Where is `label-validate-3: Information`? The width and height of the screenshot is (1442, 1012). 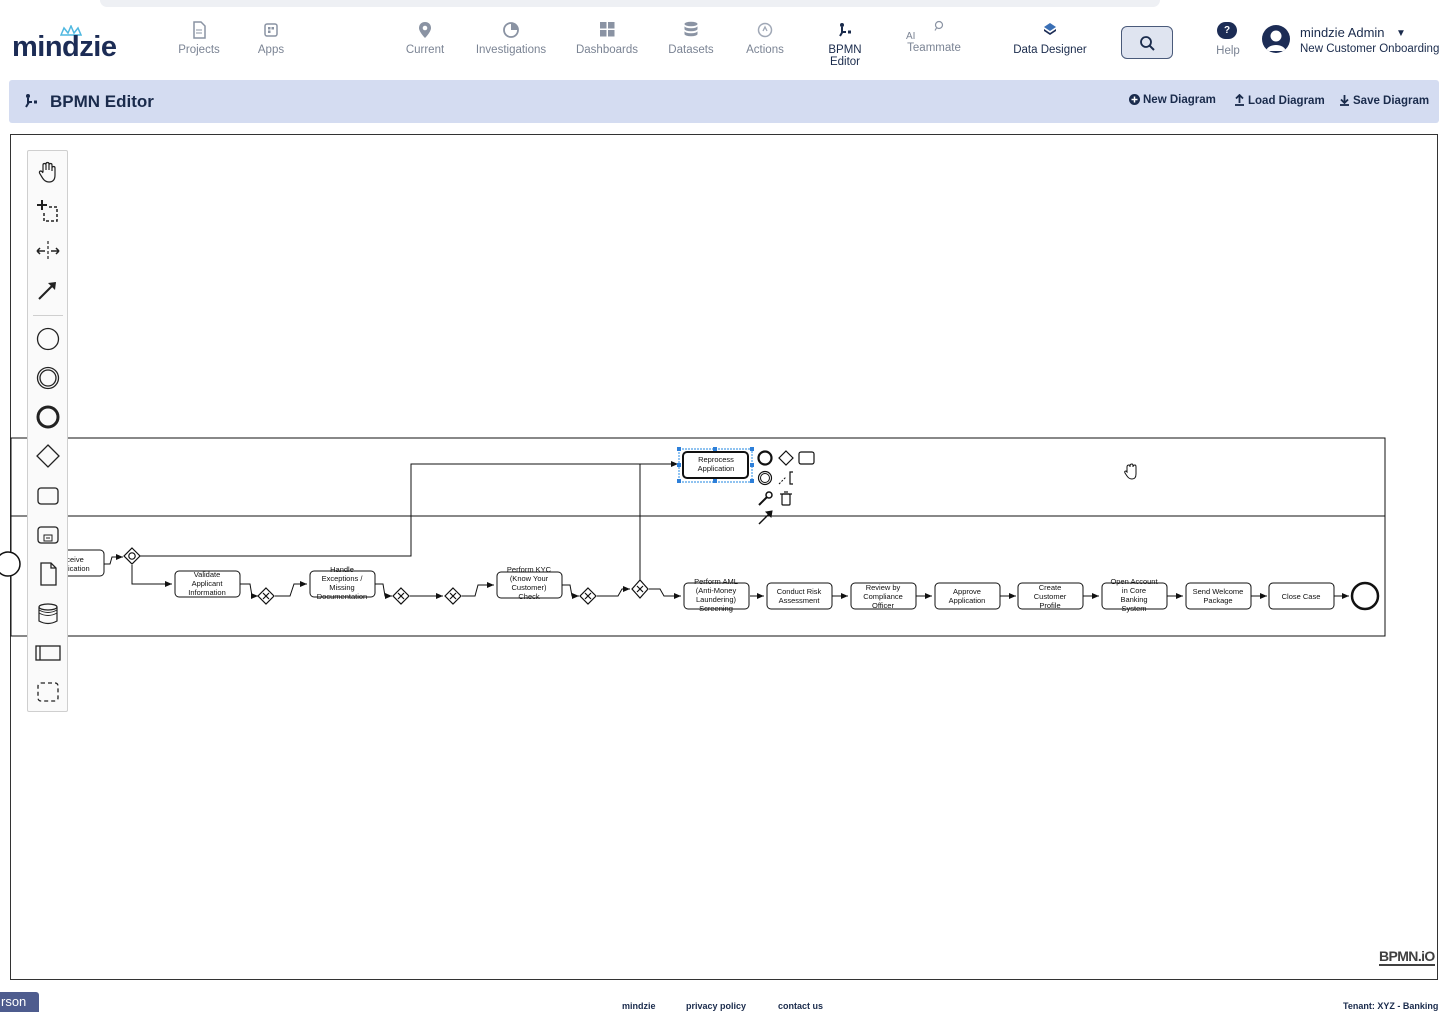
label-validate-3: Information is located at coordinates (207, 592).